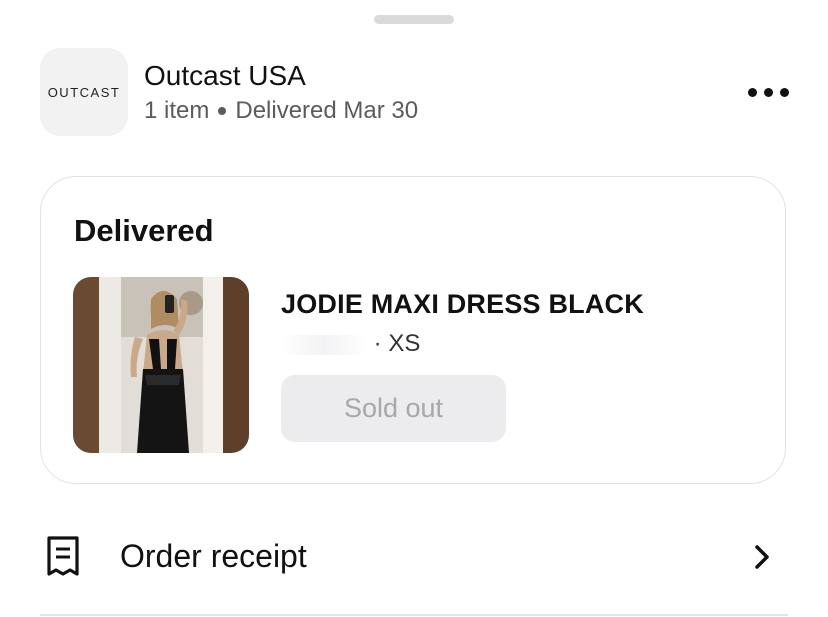 This screenshot has height=617, width=828. Describe the element at coordinates (414, 19) in the screenshot. I see `sheet-drag-handle` at that location.